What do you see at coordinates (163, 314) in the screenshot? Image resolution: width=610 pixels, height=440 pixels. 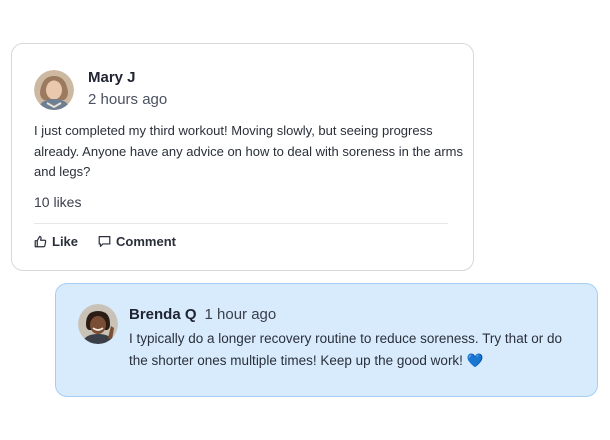 I see `reply-author-name: Brenda Q` at bounding box center [163, 314].